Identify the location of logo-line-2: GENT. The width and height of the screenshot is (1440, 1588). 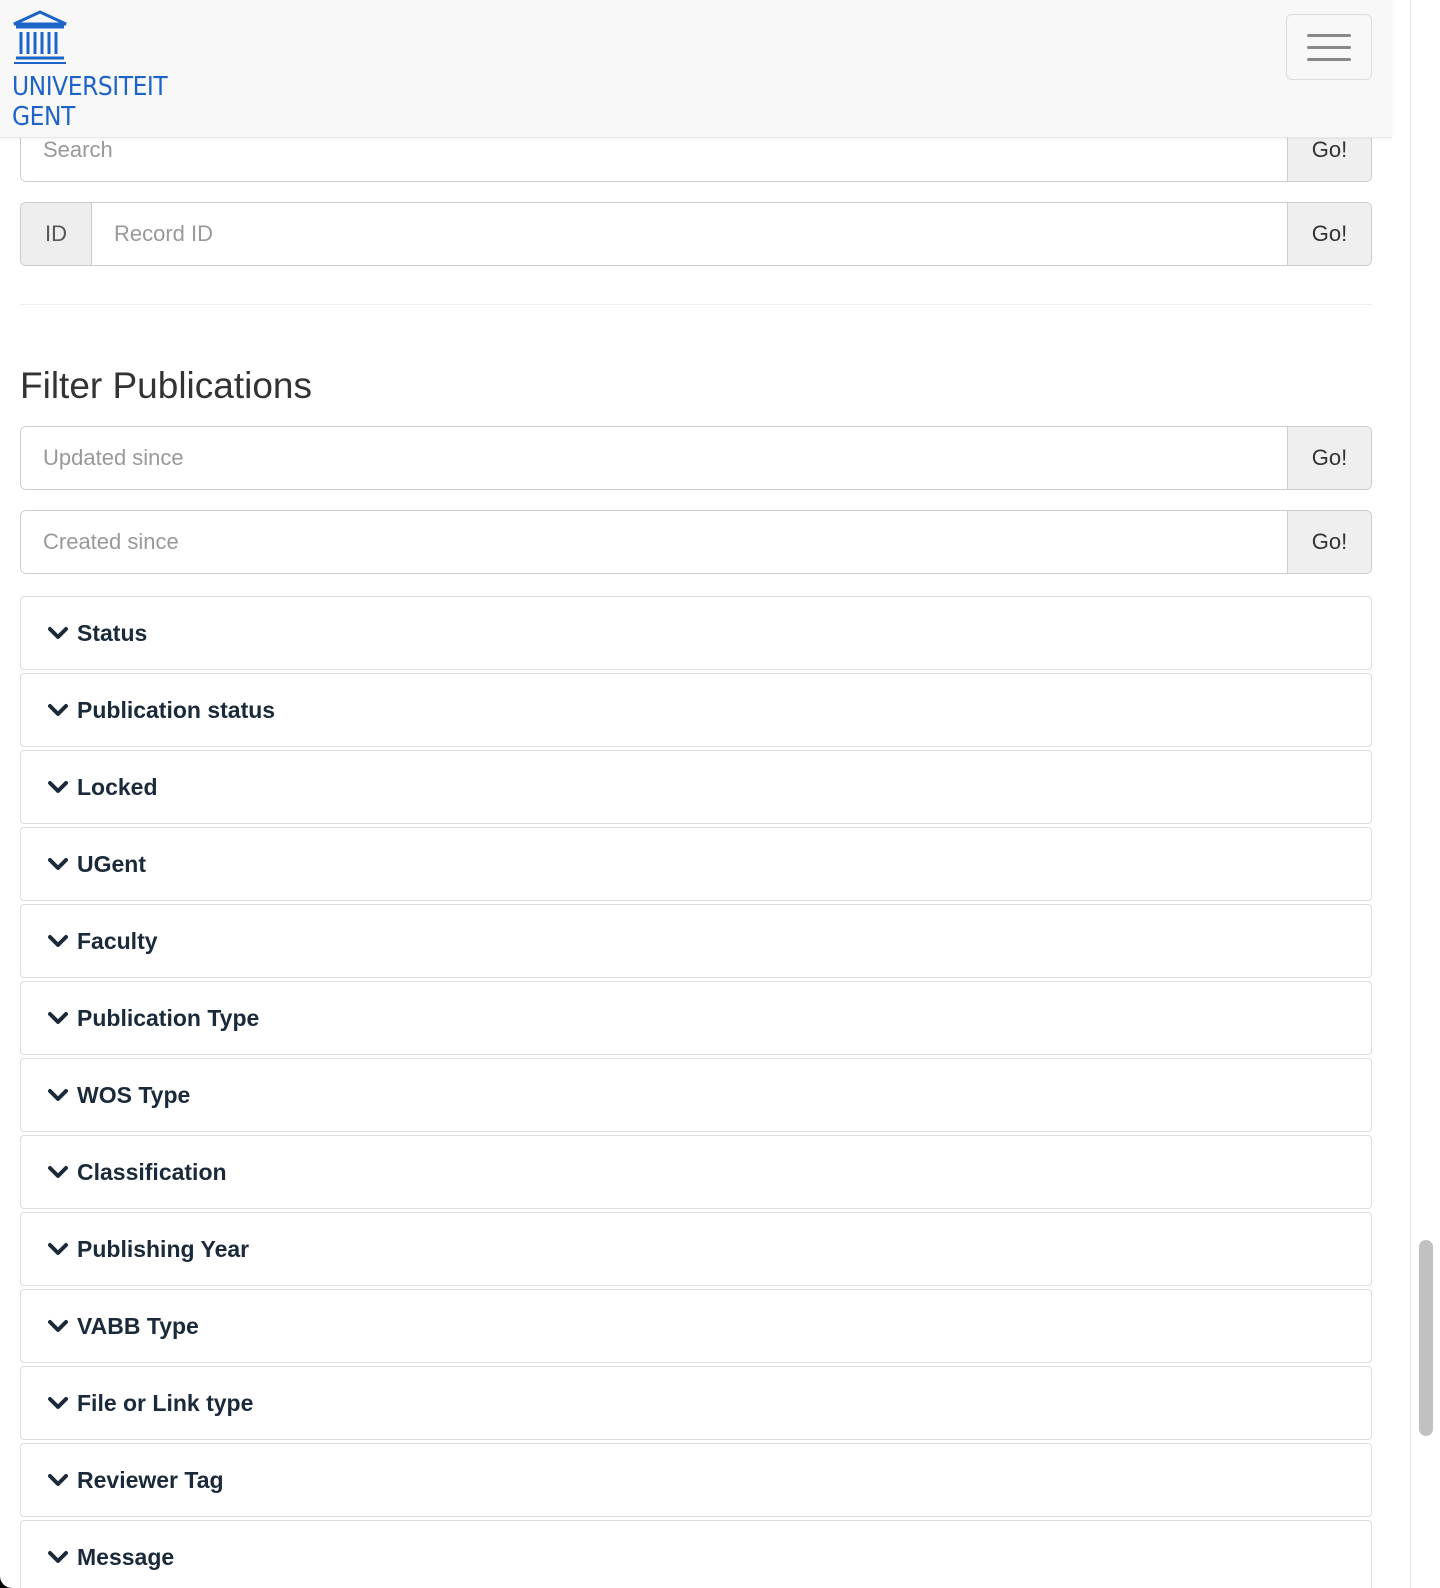
(43, 117).